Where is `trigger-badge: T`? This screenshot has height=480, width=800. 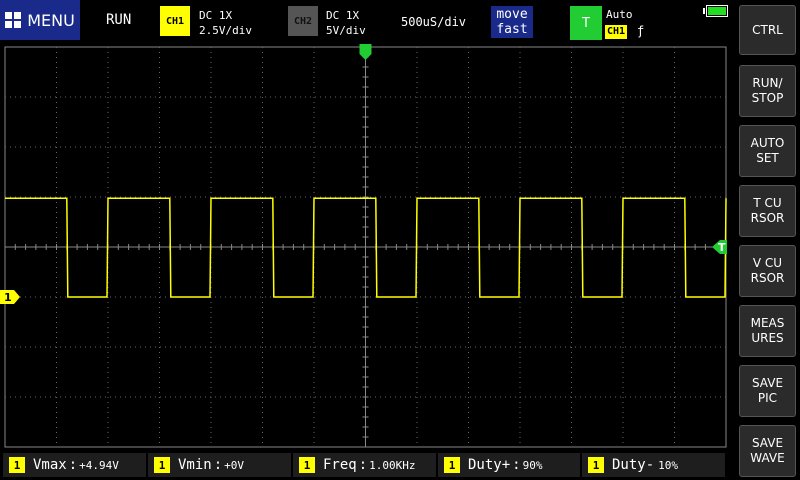
trigger-badge: T is located at coordinates (586, 23).